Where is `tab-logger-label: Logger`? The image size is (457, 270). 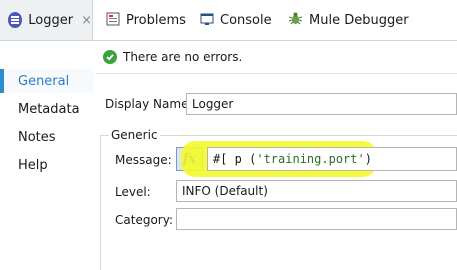 tab-logger-label: Logger is located at coordinates (51, 20).